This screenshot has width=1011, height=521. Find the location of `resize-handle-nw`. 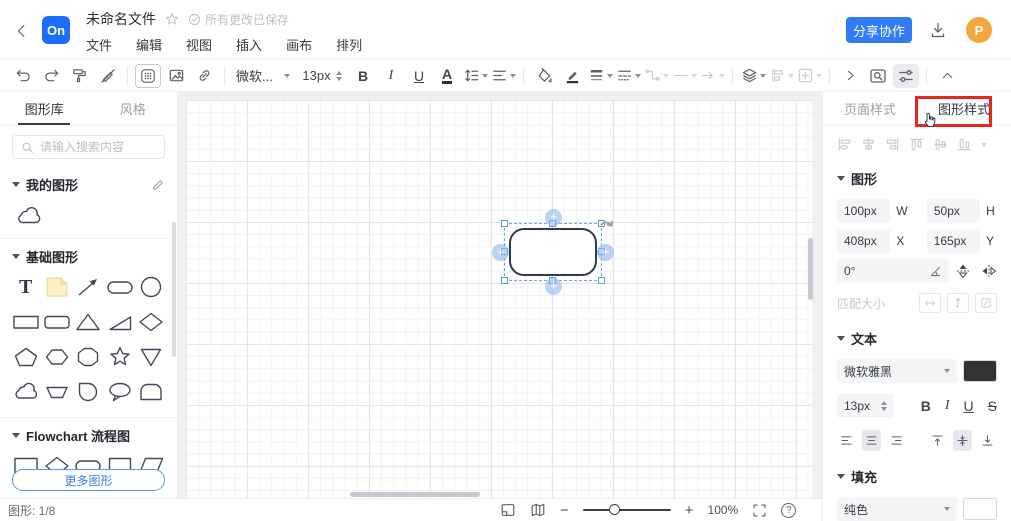

resize-handle-nw is located at coordinates (504, 223).